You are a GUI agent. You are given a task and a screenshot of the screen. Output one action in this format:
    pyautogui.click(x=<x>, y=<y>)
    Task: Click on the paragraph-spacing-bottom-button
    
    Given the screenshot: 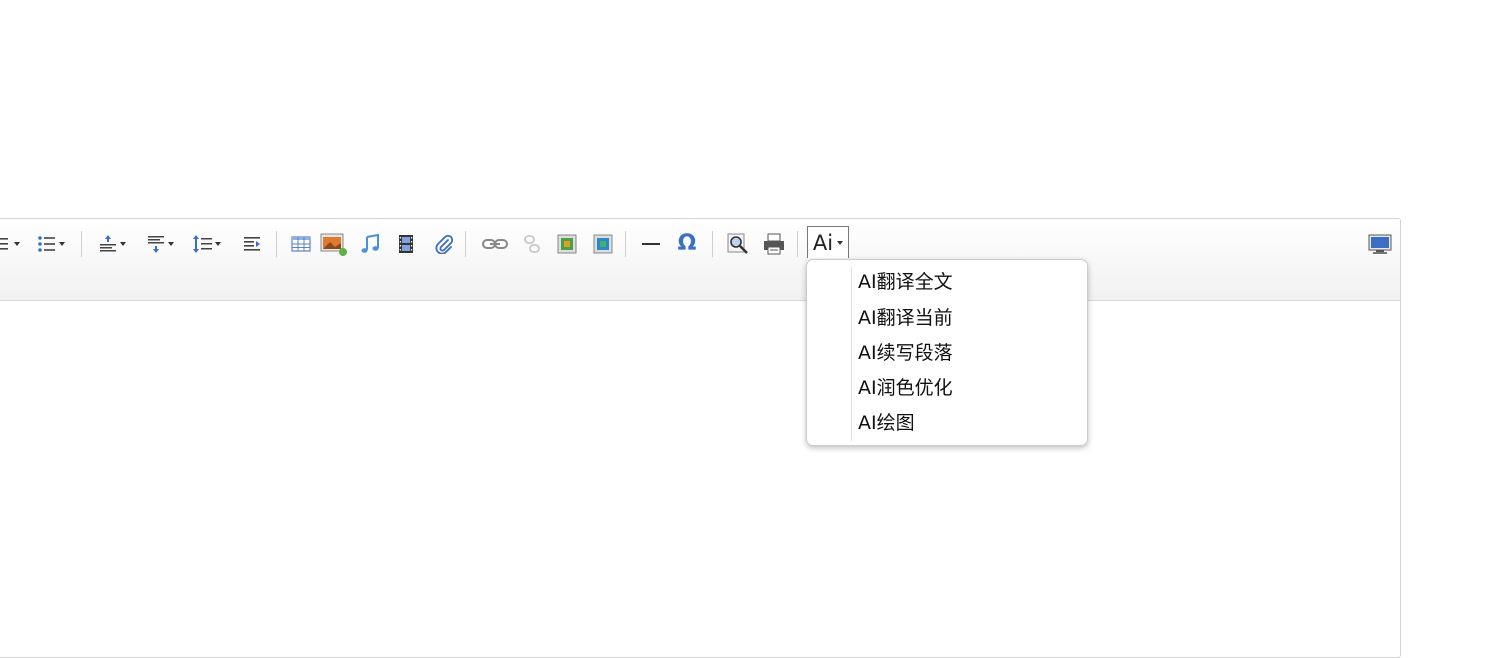 What is the action you would take?
    pyautogui.click(x=160, y=244)
    